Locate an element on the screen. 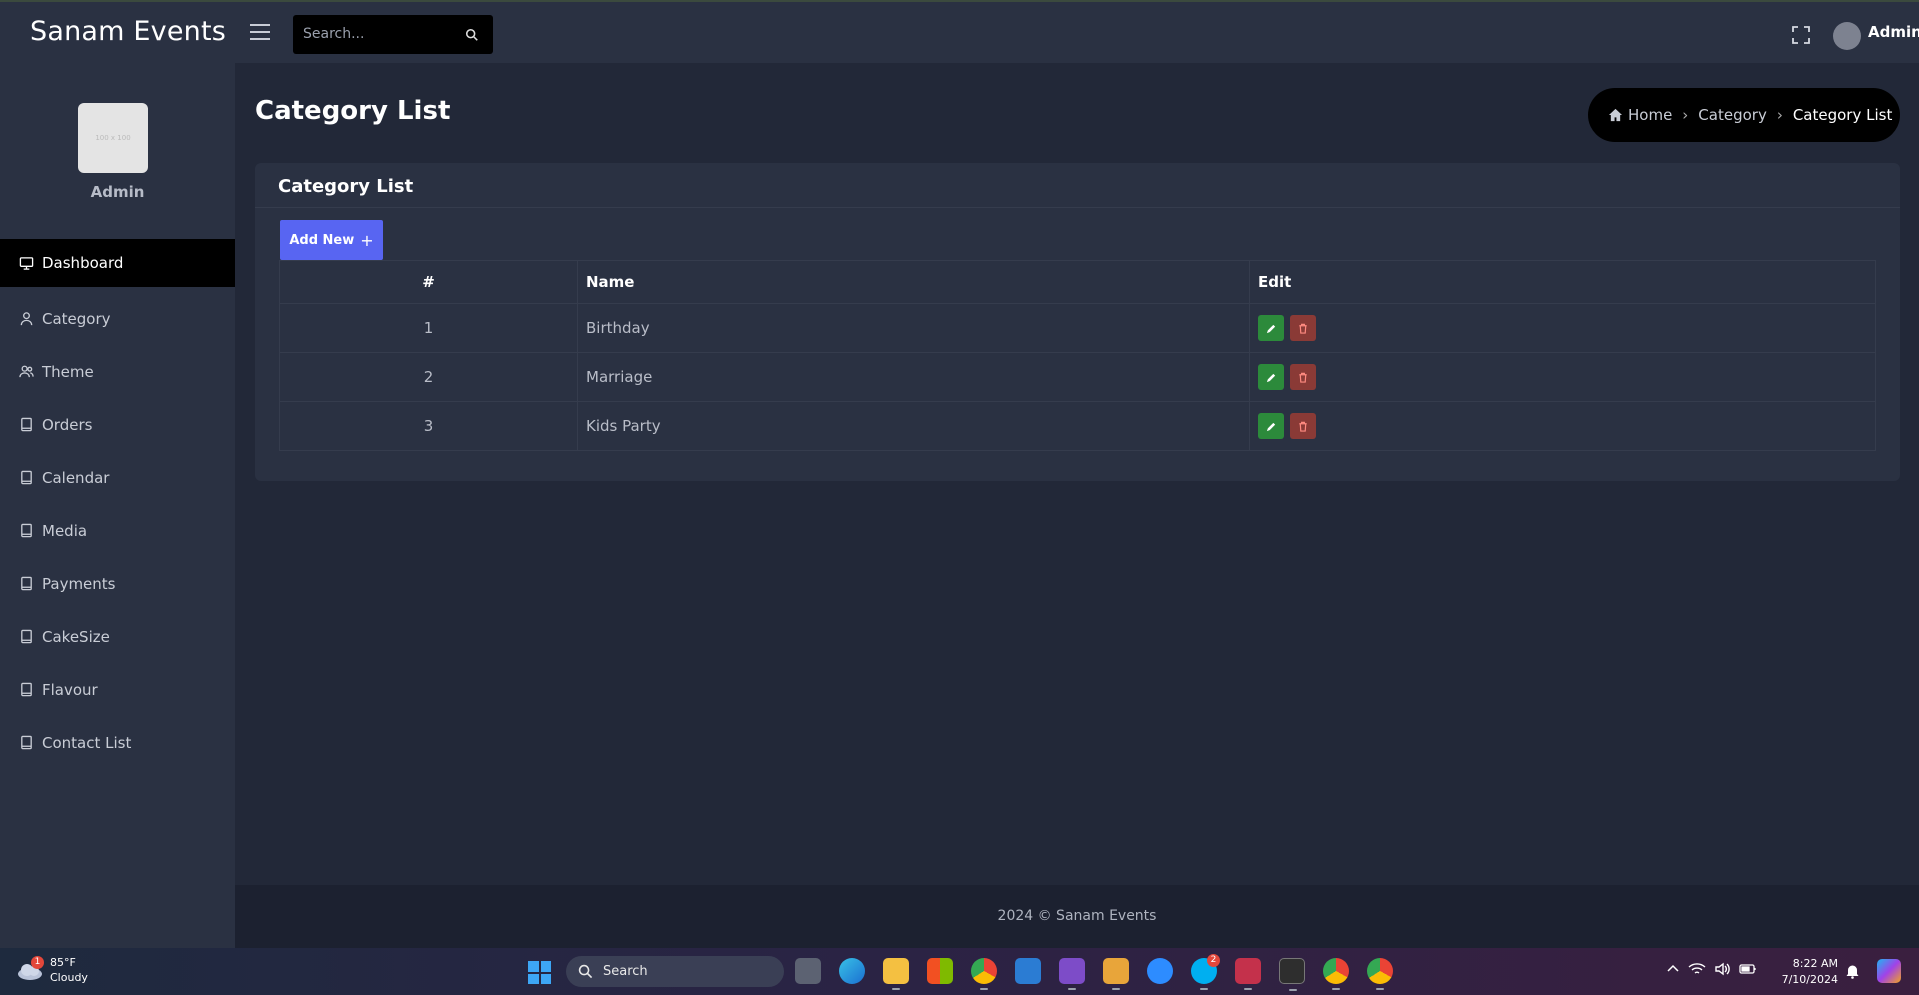  sidebar-item-label: Calendar is located at coordinates (76, 477).